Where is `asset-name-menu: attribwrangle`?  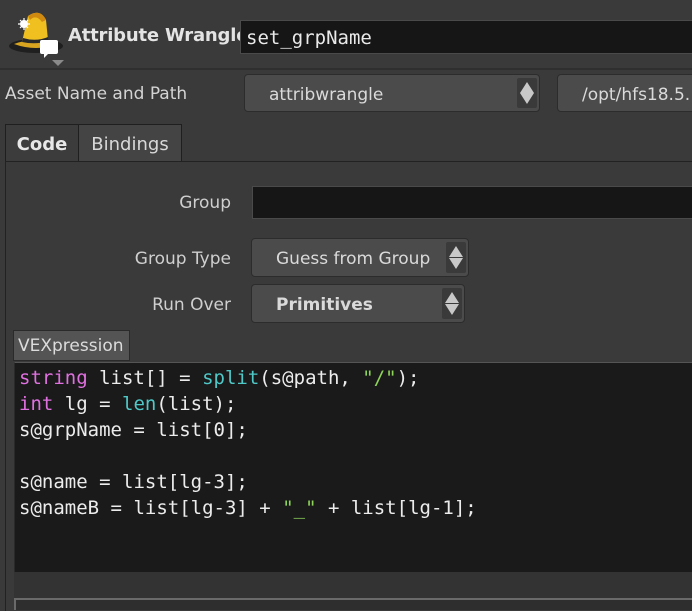
asset-name-menu: attribwrangle is located at coordinates (392, 93).